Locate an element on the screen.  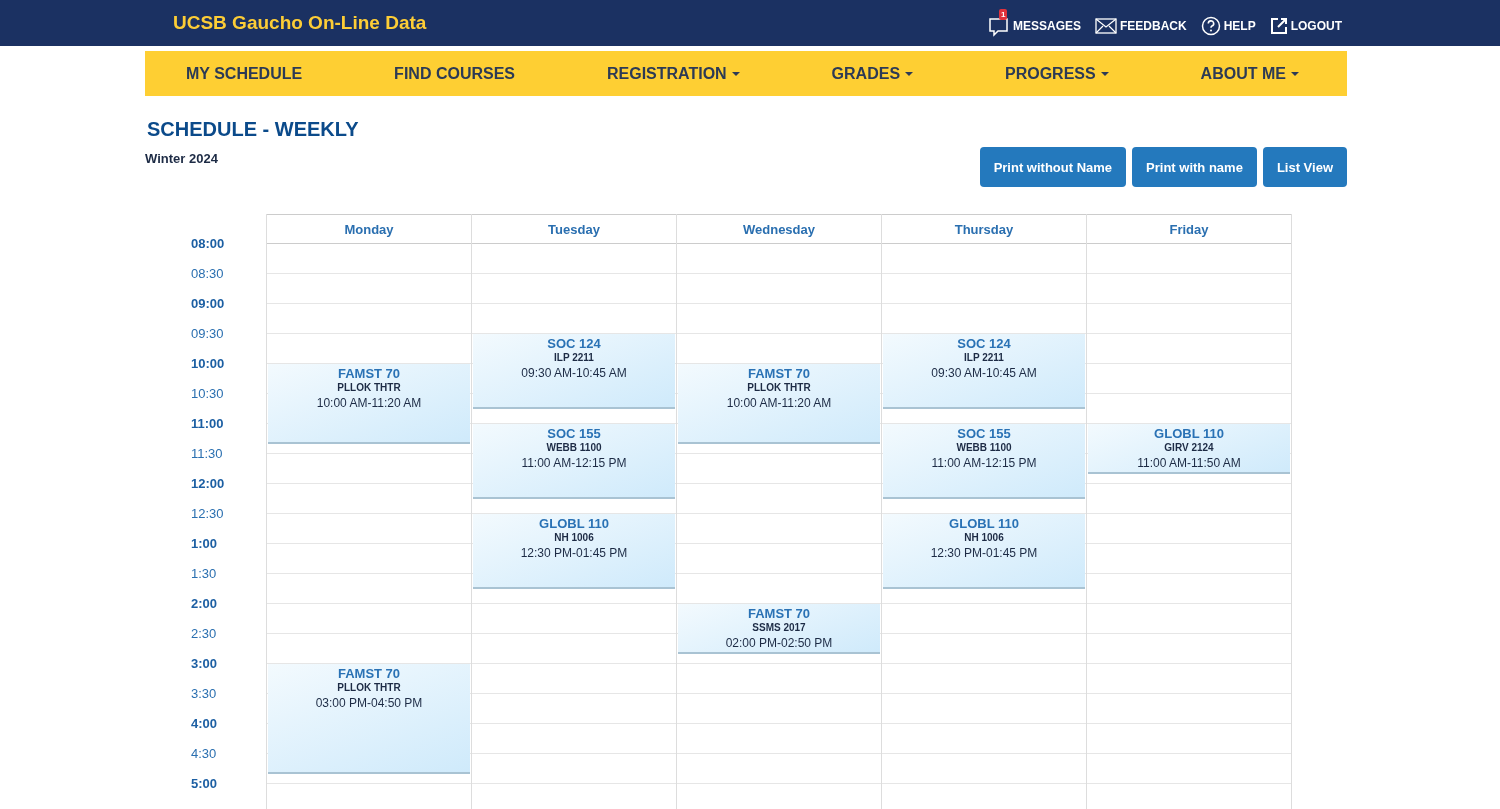
envelope-icon is located at coordinates (1106, 26).